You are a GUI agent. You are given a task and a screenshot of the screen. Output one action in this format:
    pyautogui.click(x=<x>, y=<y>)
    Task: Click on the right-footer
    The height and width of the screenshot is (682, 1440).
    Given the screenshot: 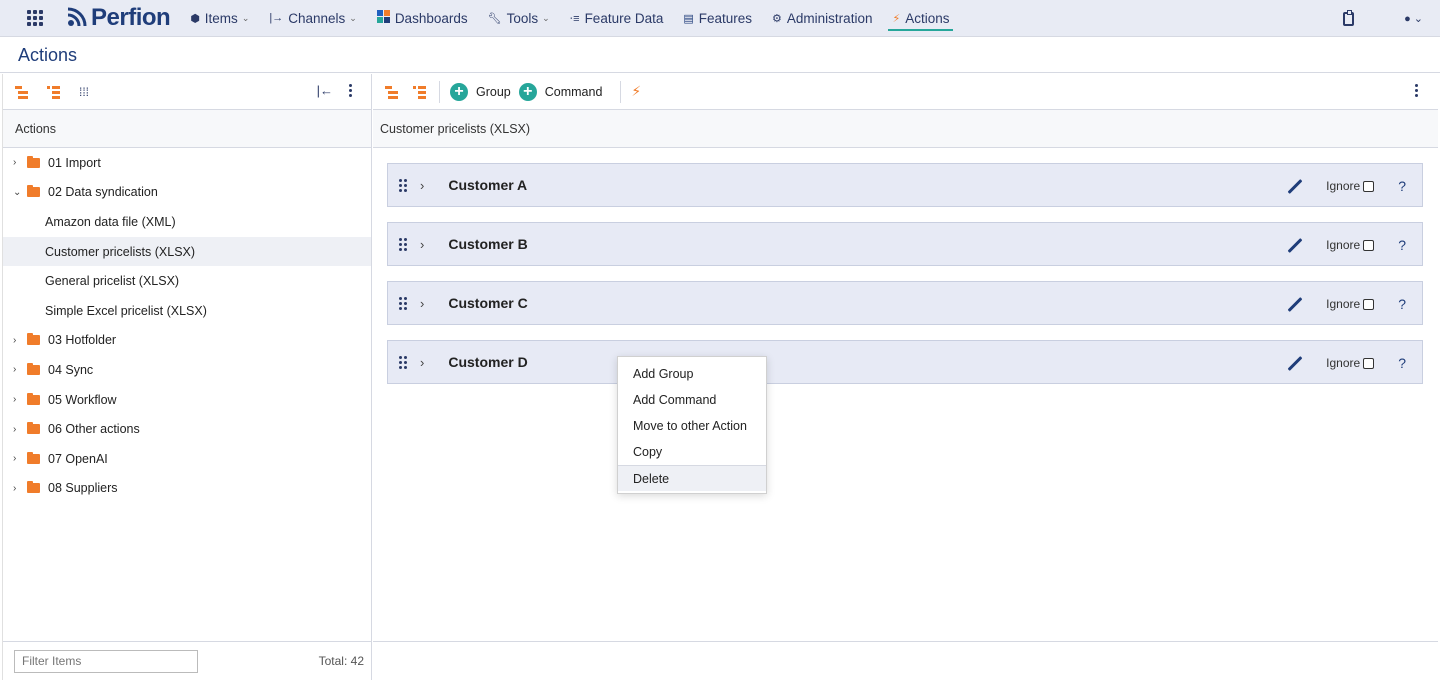 What is the action you would take?
    pyautogui.click(x=905, y=660)
    